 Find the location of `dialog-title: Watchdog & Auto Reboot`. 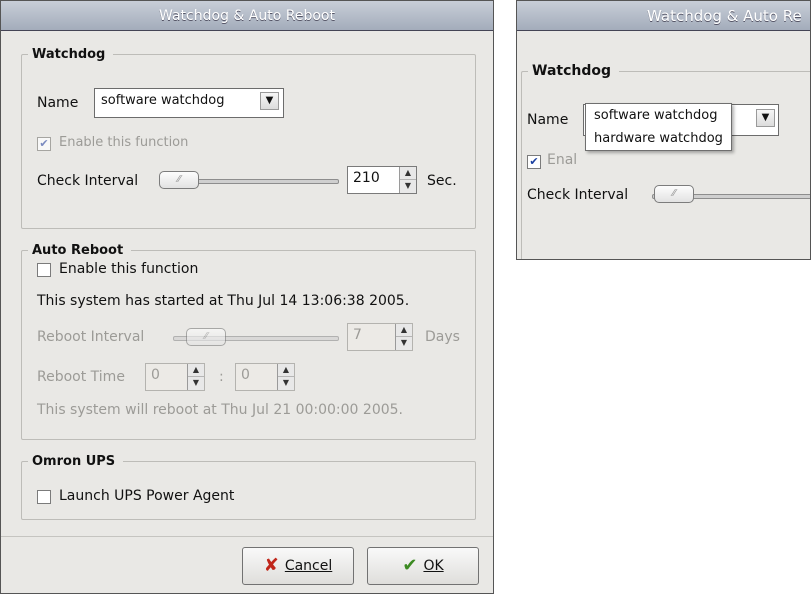

dialog-title: Watchdog & Auto Reboot is located at coordinates (247, 16).